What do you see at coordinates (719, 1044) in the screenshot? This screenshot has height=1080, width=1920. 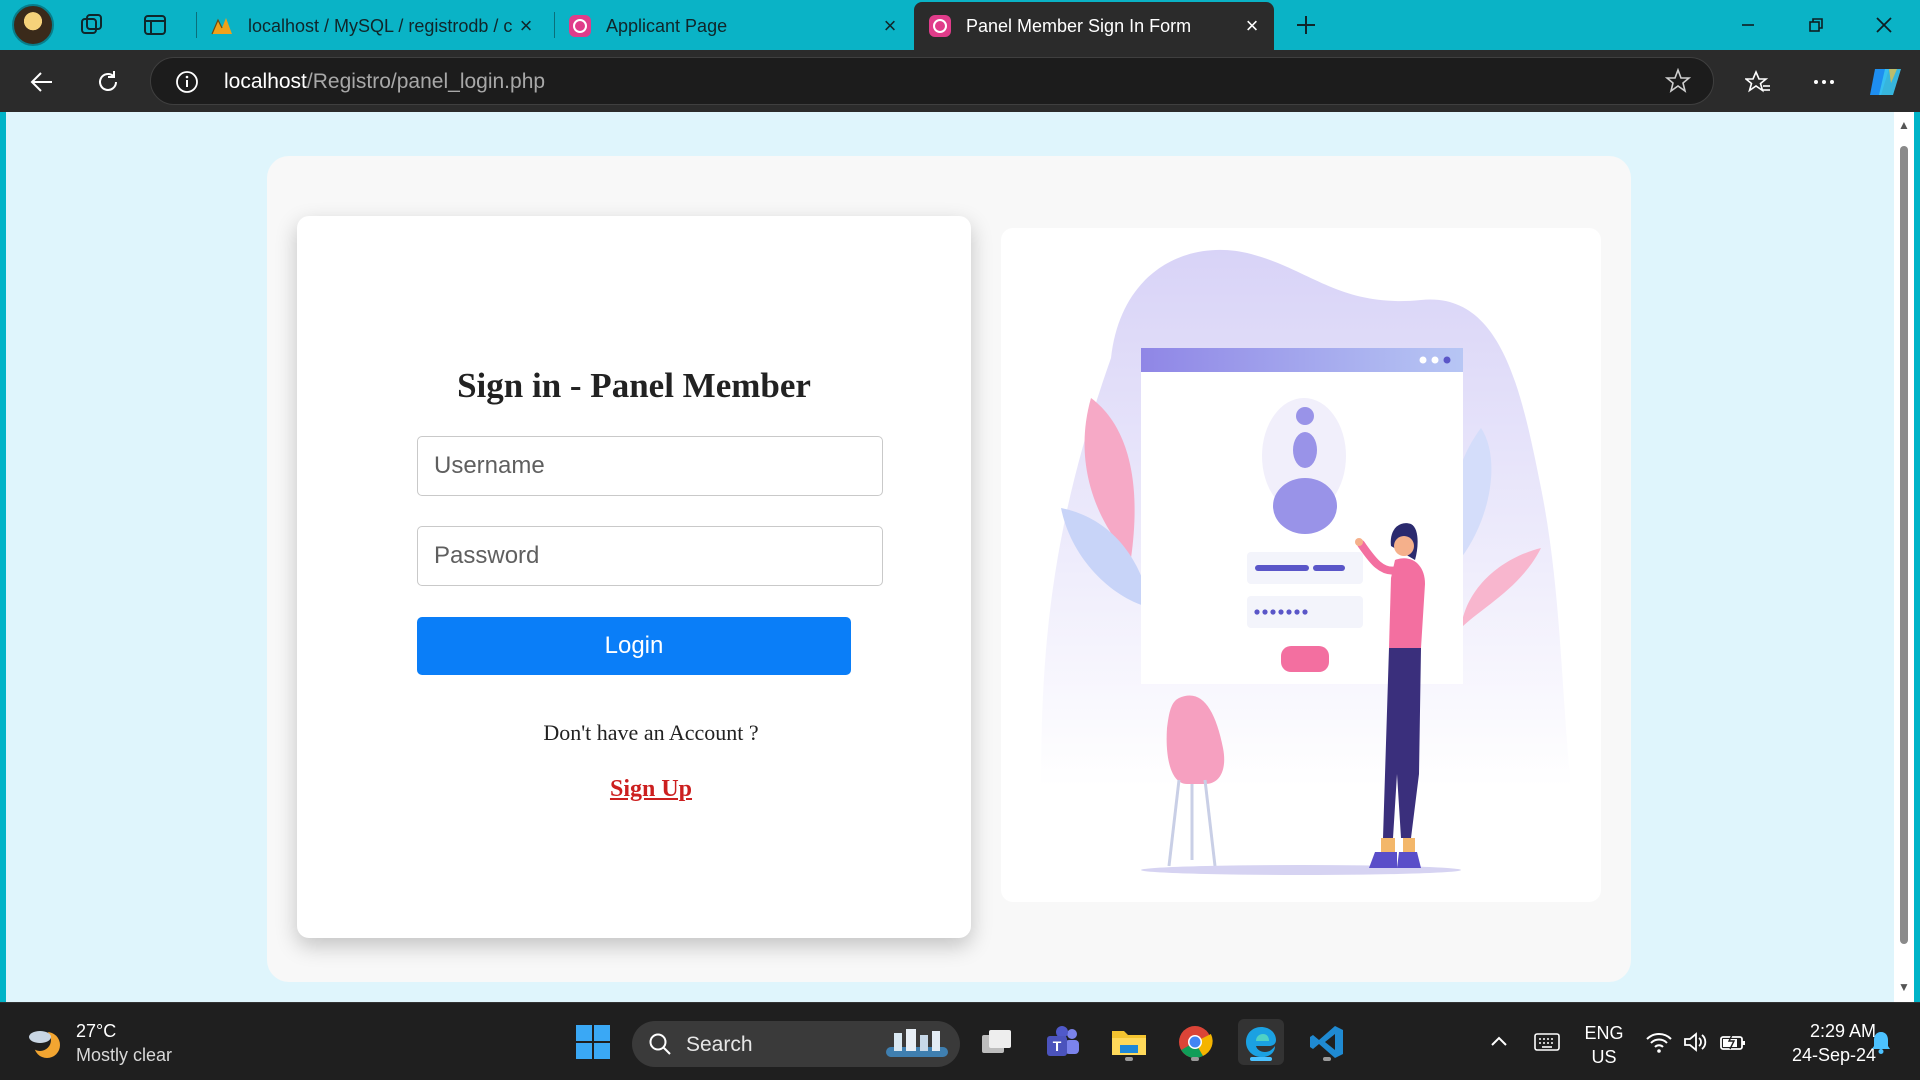 I see `search-label: Search` at bounding box center [719, 1044].